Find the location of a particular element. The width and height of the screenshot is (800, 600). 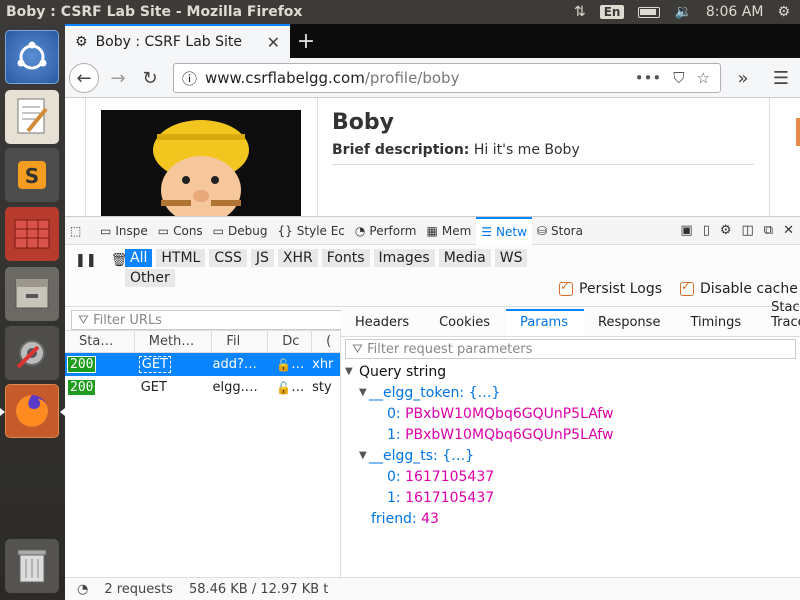

filter-html: HTML is located at coordinates (181, 258).